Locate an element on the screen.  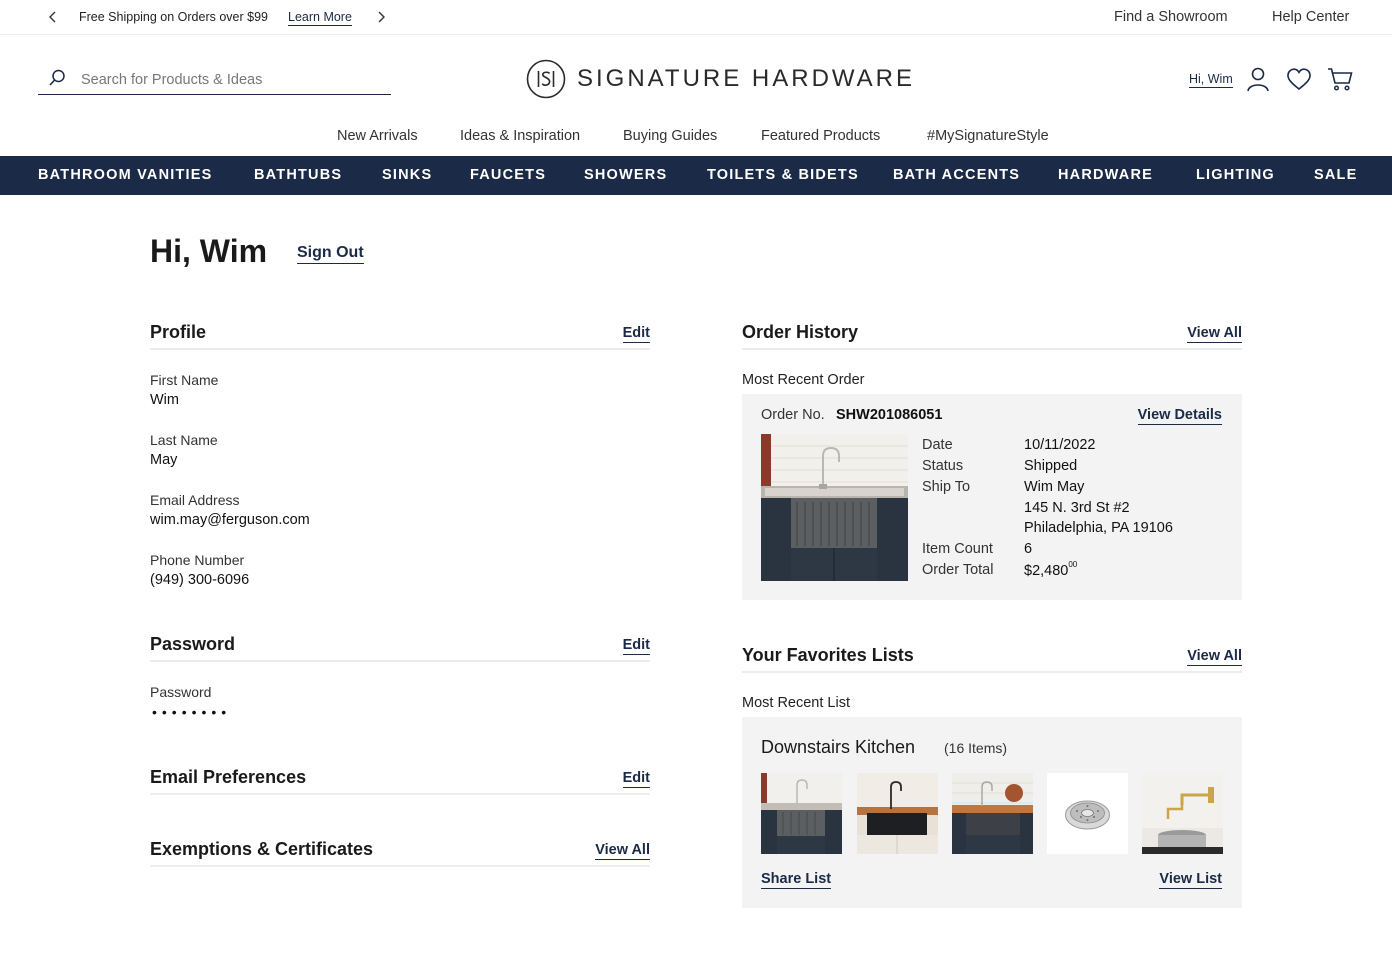
ship-to-label: Ship To is located at coordinates (946, 487).